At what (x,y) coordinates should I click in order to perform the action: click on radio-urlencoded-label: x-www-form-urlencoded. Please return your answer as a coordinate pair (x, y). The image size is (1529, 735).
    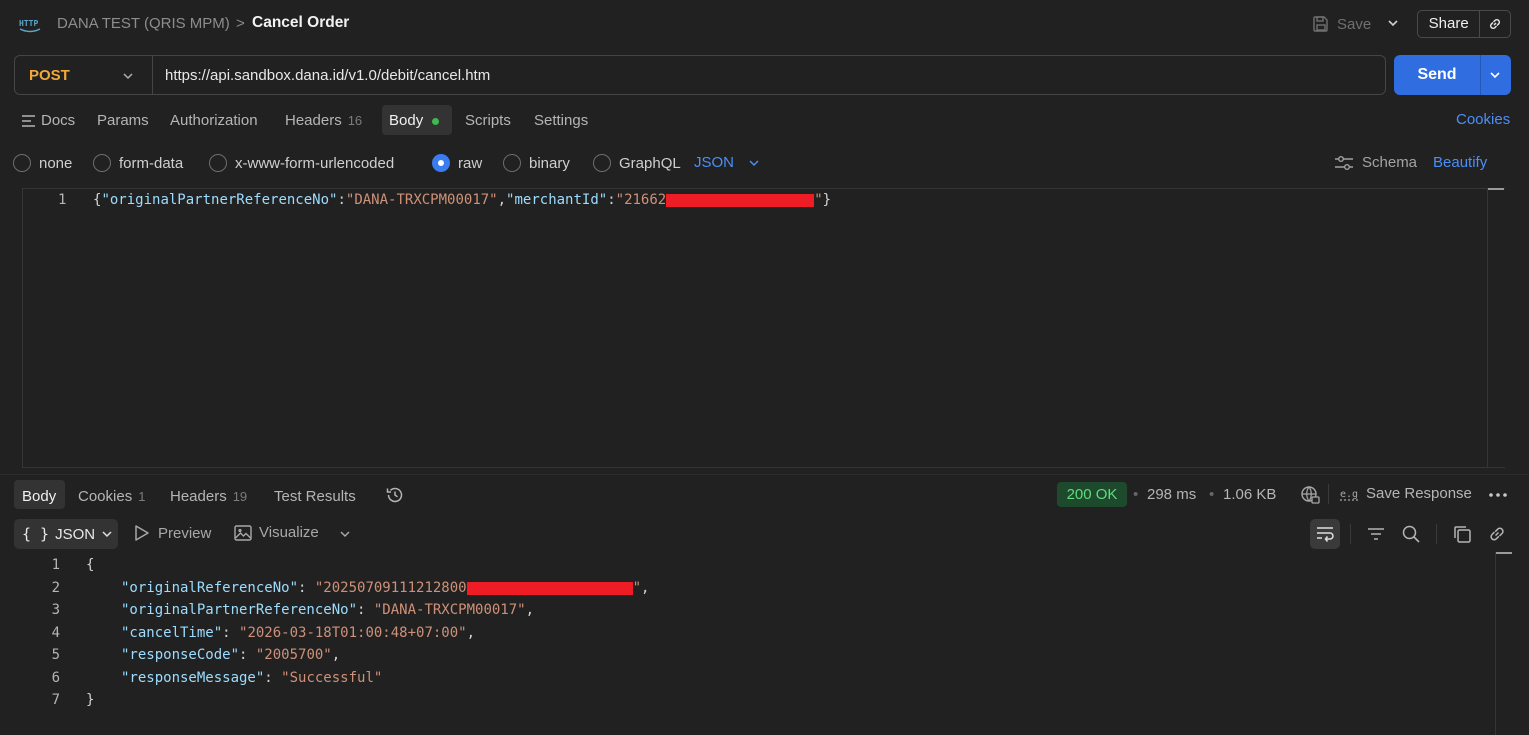
    Looking at the image, I should click on (315, 163).